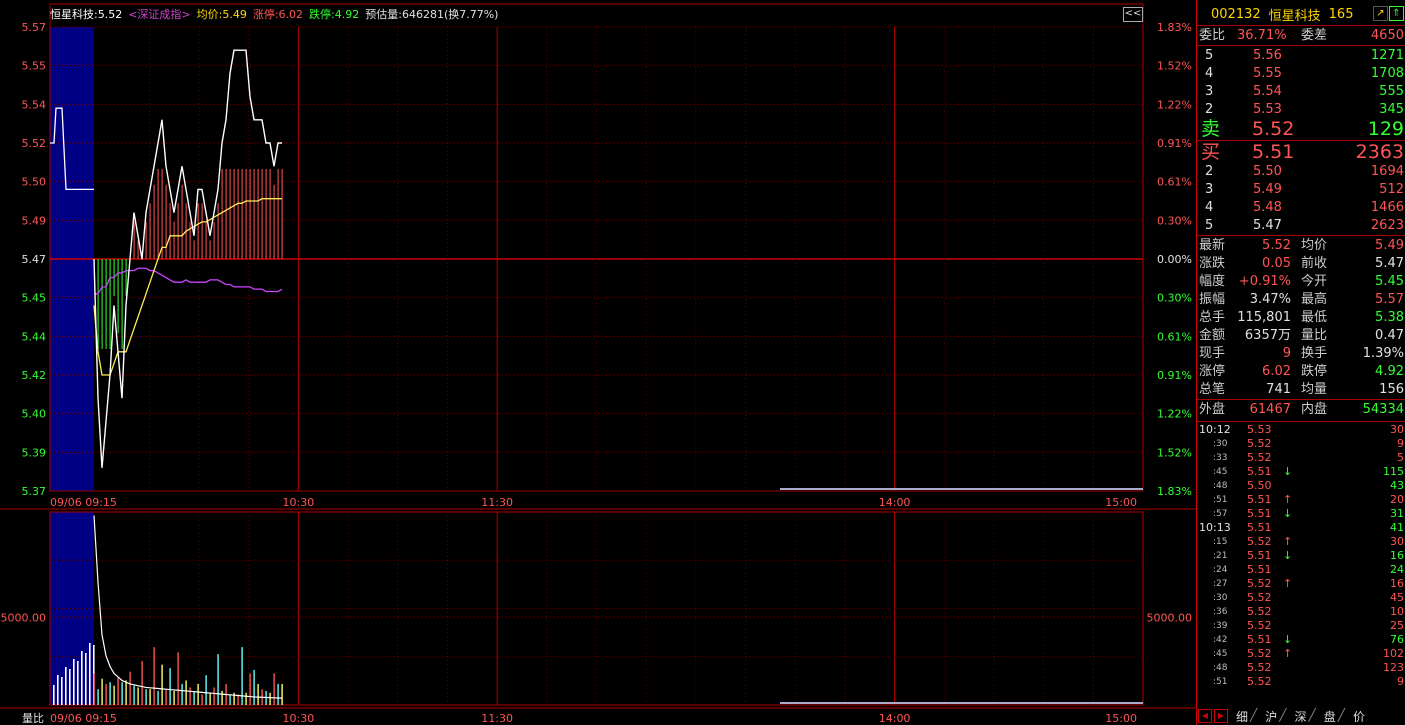 This screenshot has width=1405, height=725. I want to click on stat-value: +0.91%, so click(1264, 281).